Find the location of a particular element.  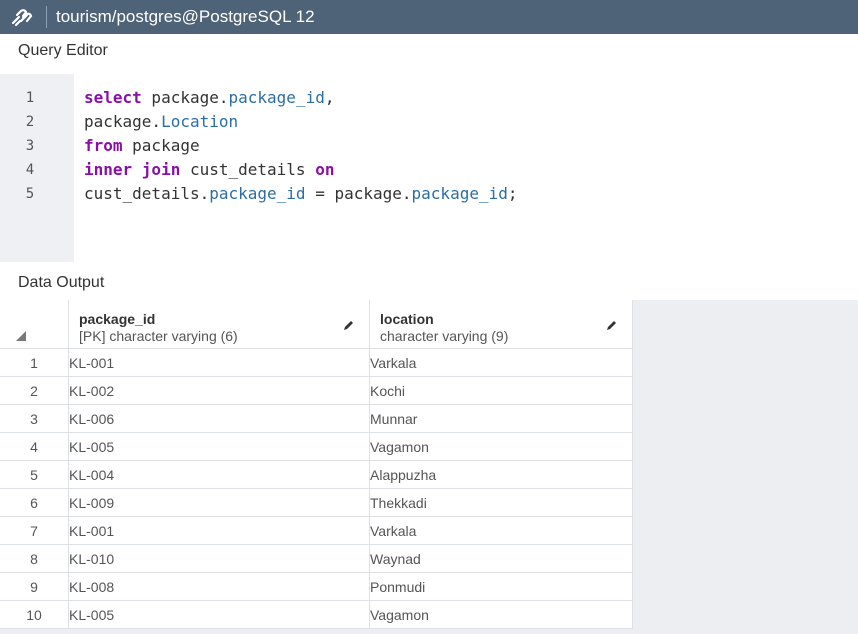

sql-keyword: inner join is located at coordinates (132, 169).